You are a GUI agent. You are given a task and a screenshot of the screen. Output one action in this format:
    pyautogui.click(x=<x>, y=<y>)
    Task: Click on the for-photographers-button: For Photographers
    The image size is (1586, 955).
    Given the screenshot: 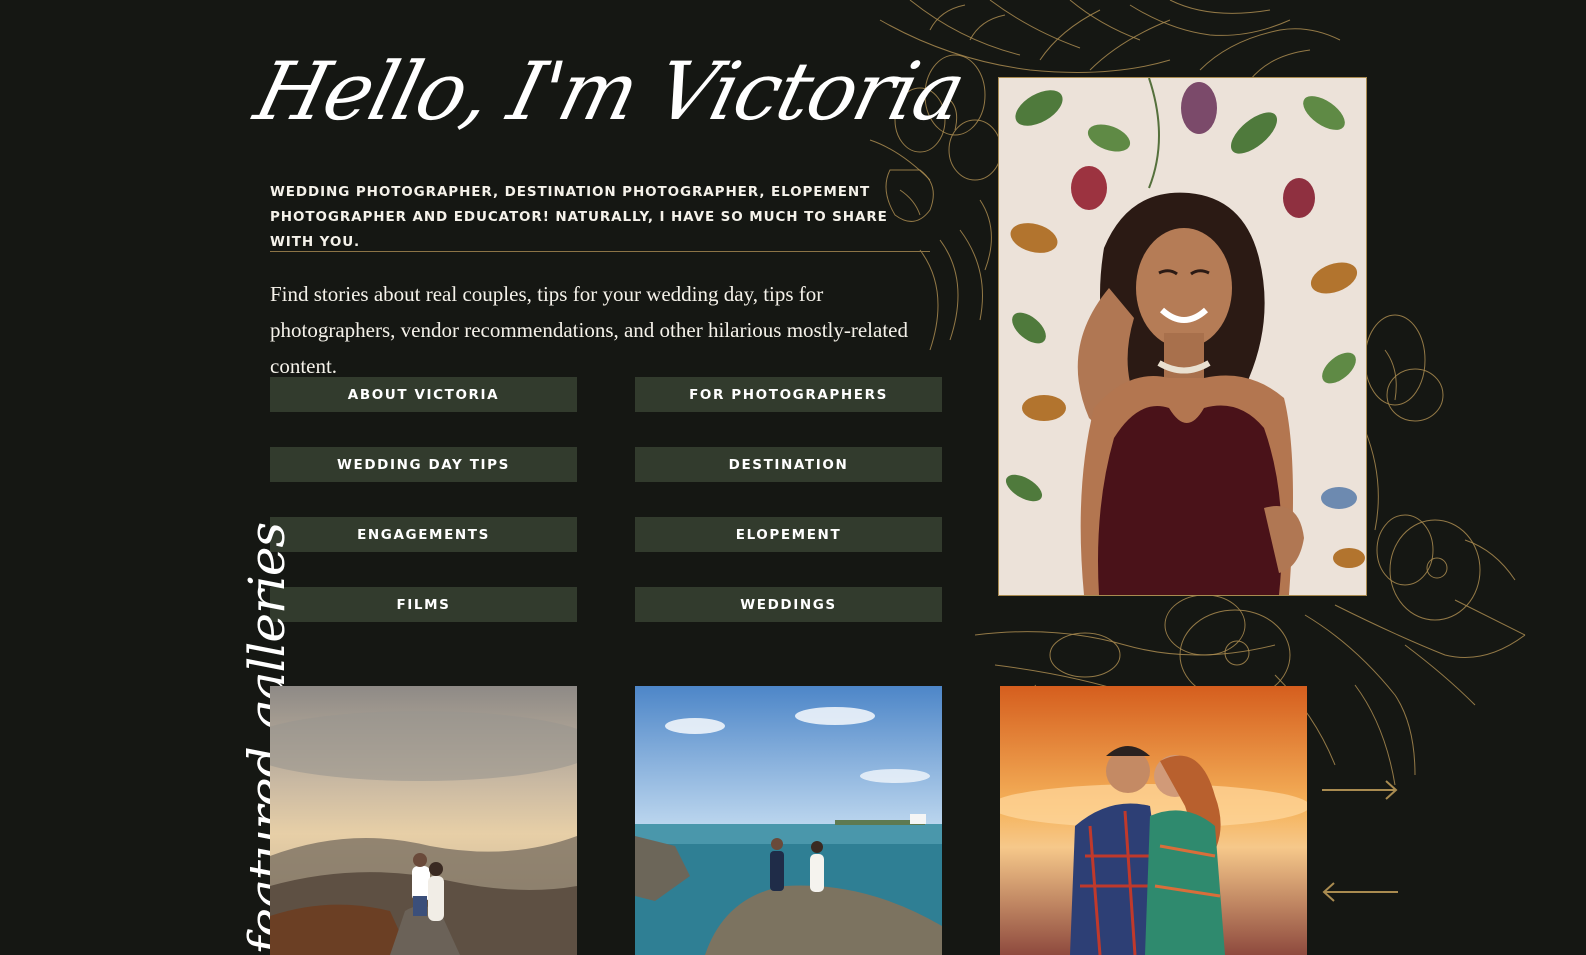 What is the action you would take?
    pyautogui.click(x=788, y=394)
    